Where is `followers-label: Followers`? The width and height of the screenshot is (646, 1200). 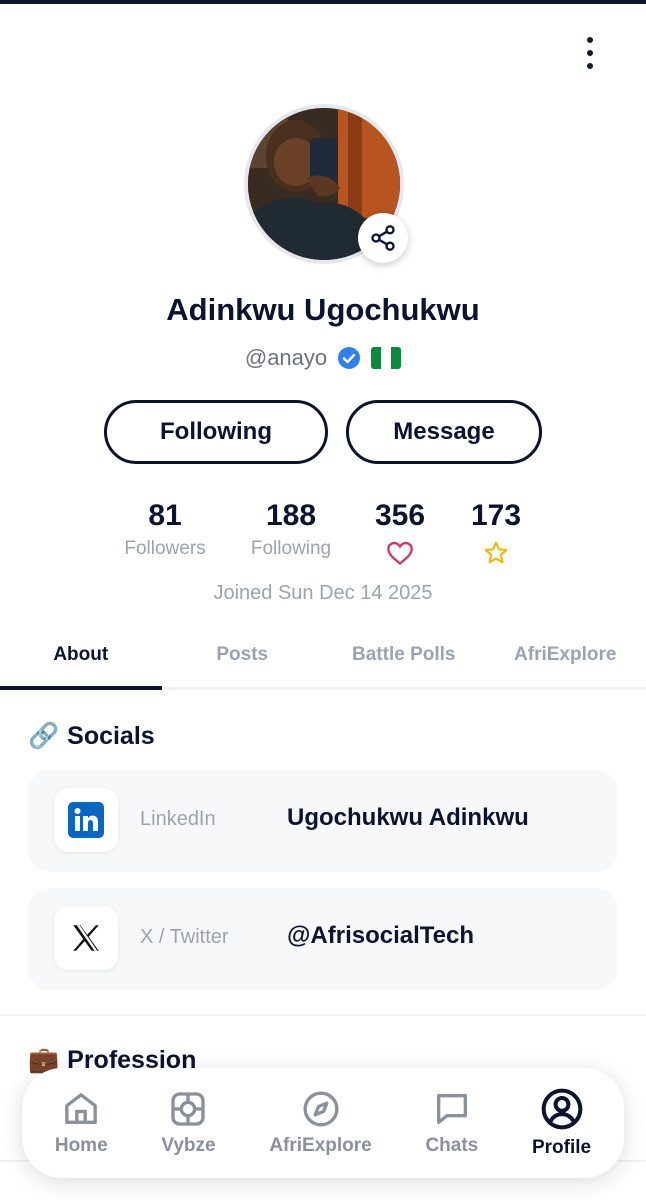 followers-label: Followers is located at coordinates (165, 548).